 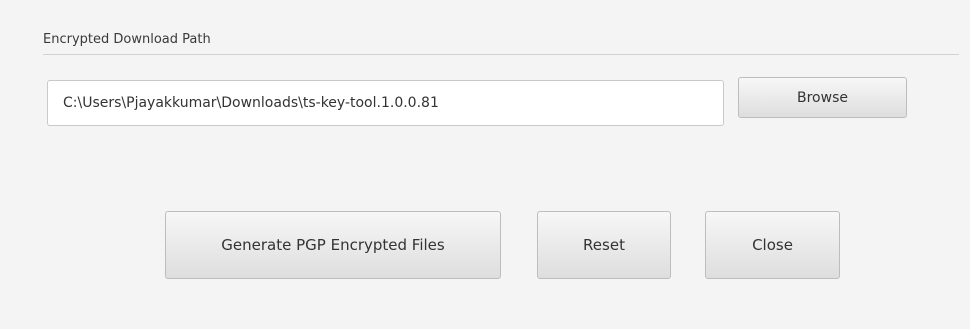 What do you see at coordinates (333, 245) in the screenshot?
I see `generate-pgp-encrypted-files-button: Generate PGP Encrypted Files` at bounding box center [333, 245].